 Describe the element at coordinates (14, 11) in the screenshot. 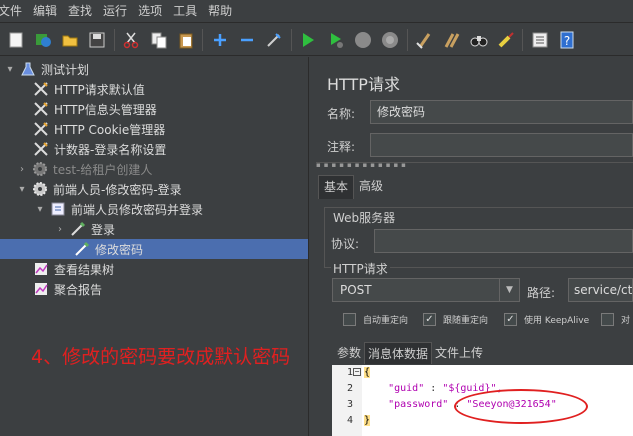

I see `menu-file: 文件` at that location.